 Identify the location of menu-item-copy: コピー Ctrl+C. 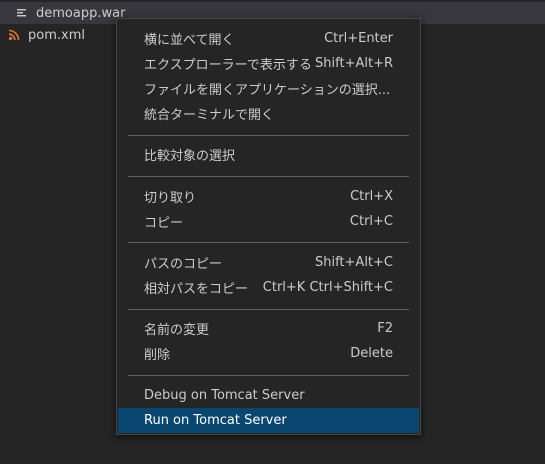
(268, 221).